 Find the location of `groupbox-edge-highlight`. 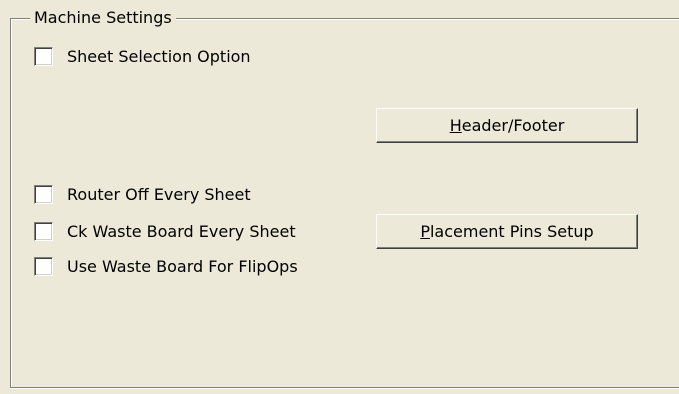

groupbox-edge-highlight is located at coordinates (344, 388).